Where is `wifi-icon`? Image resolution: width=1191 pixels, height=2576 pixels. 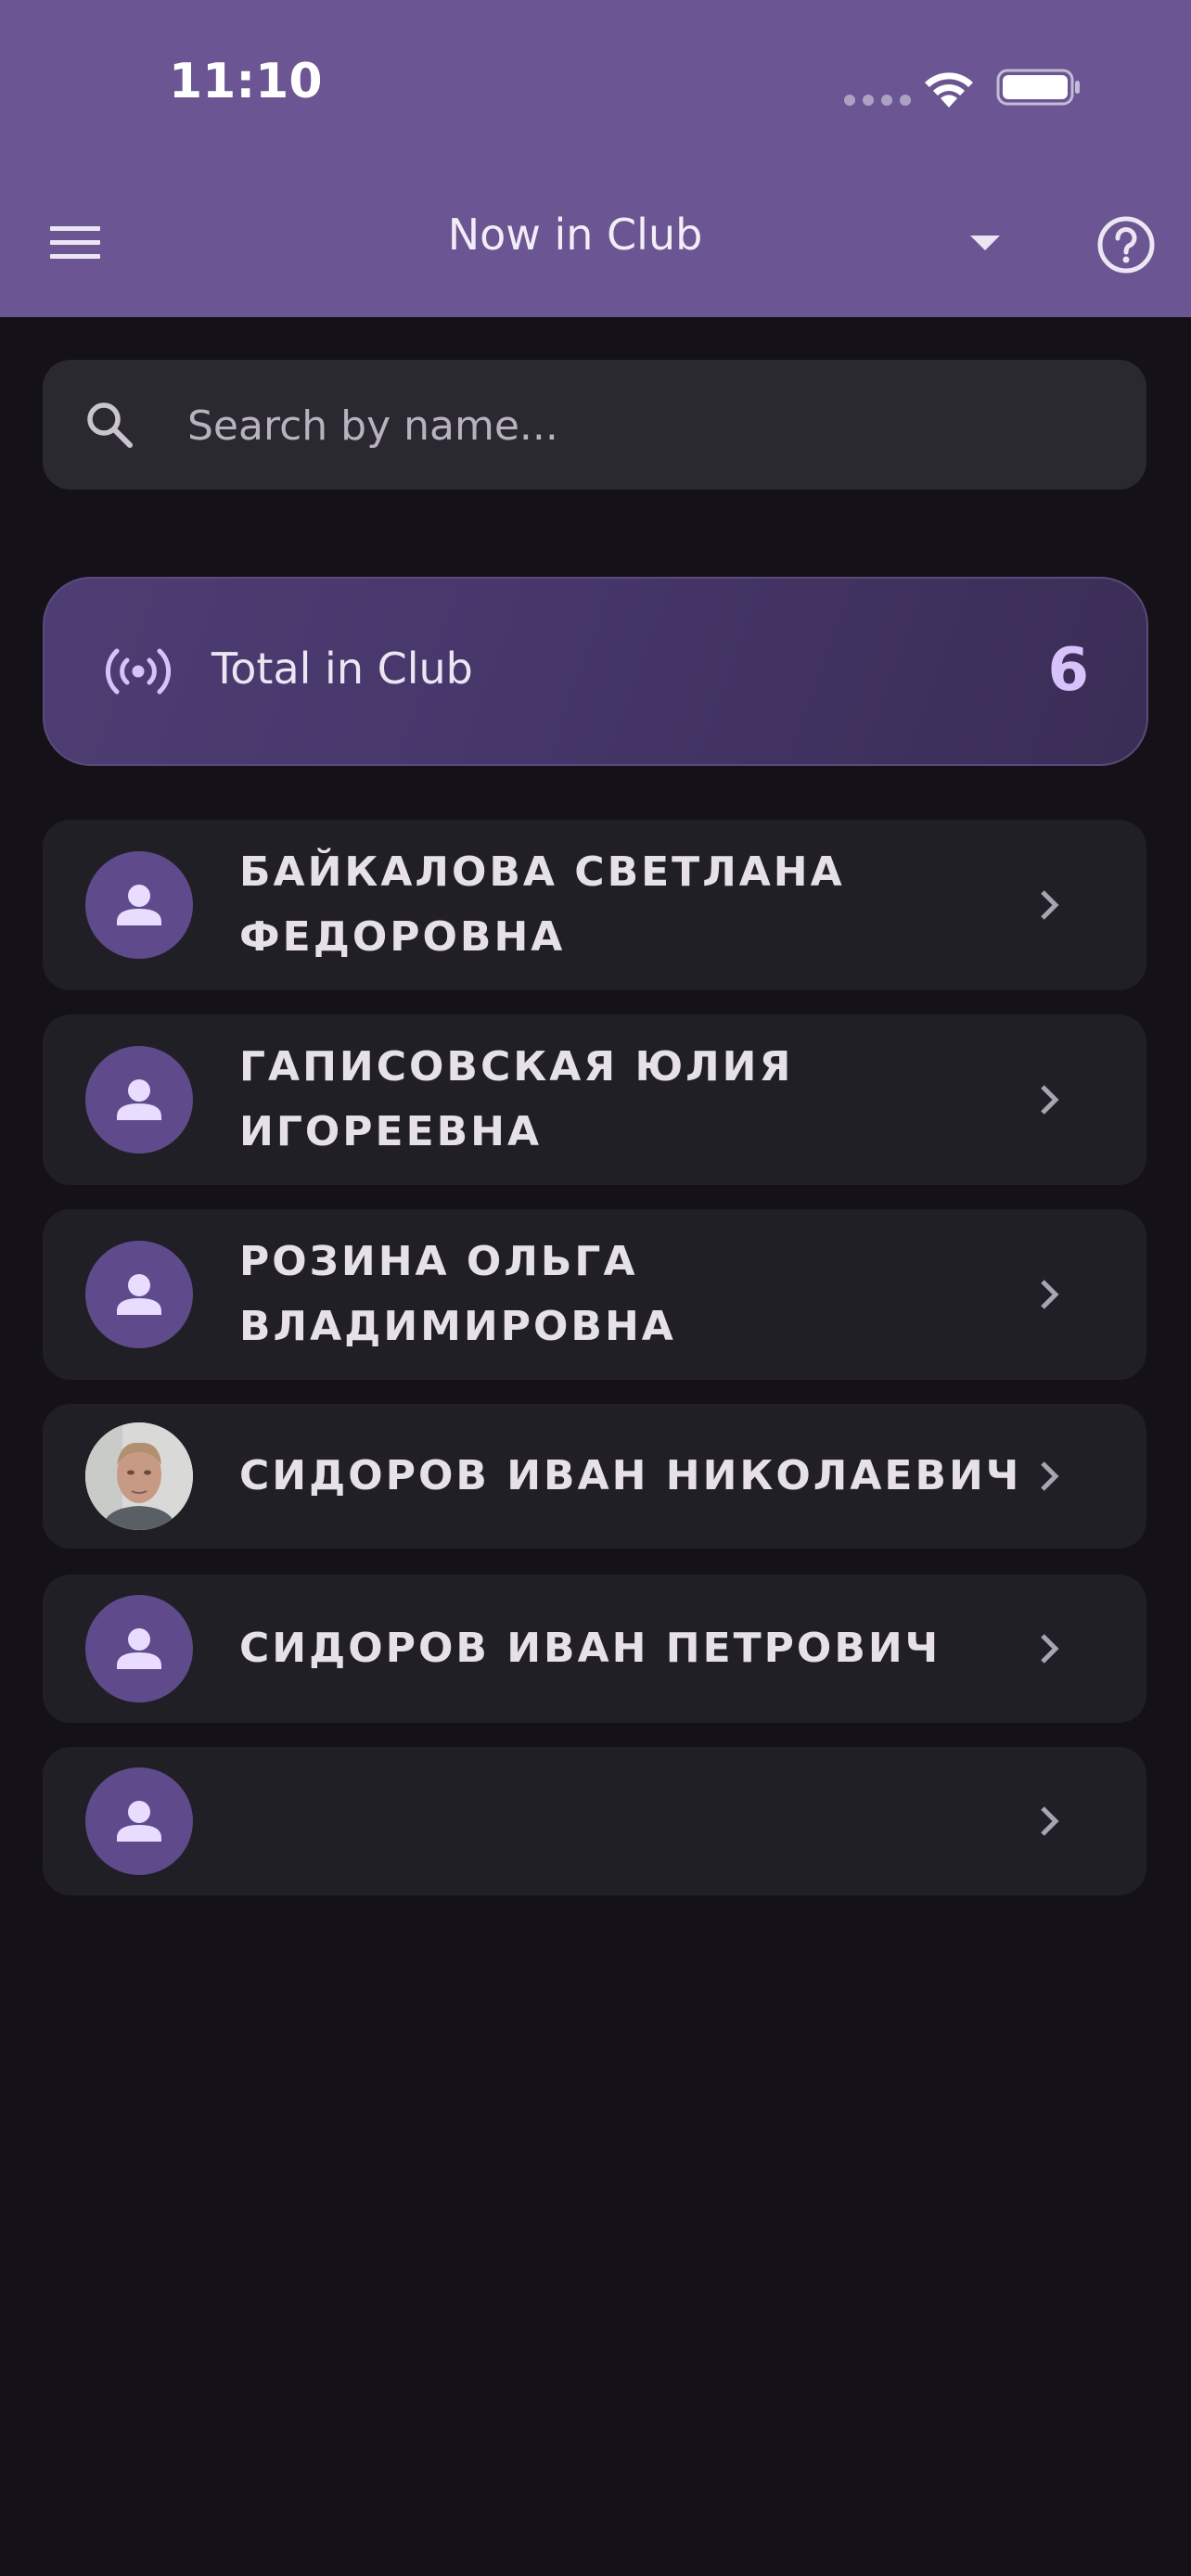 wifi-icon is located at coordinates (949, 90).